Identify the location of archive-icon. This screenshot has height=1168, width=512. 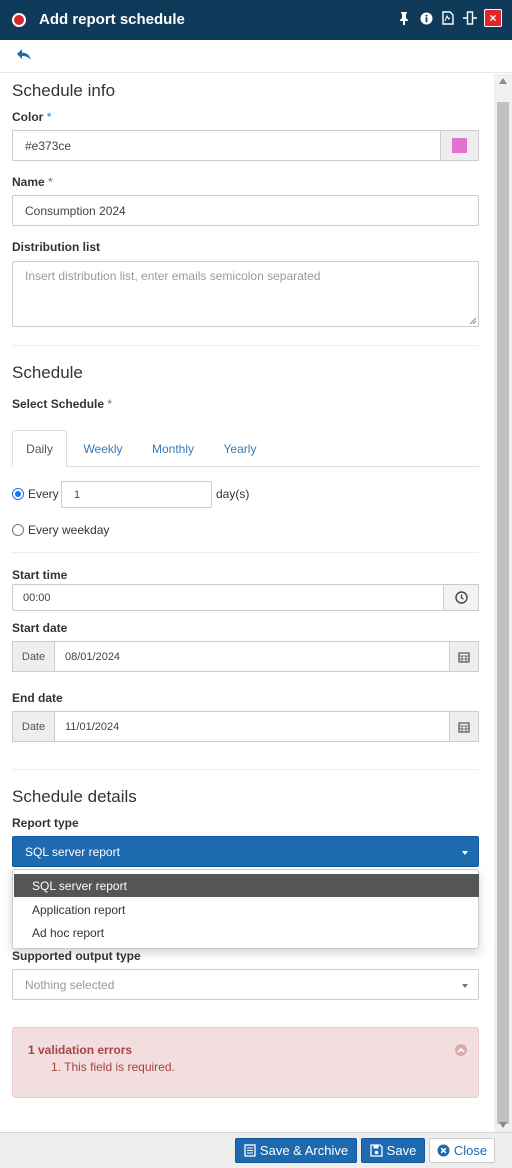
(250, 1150).